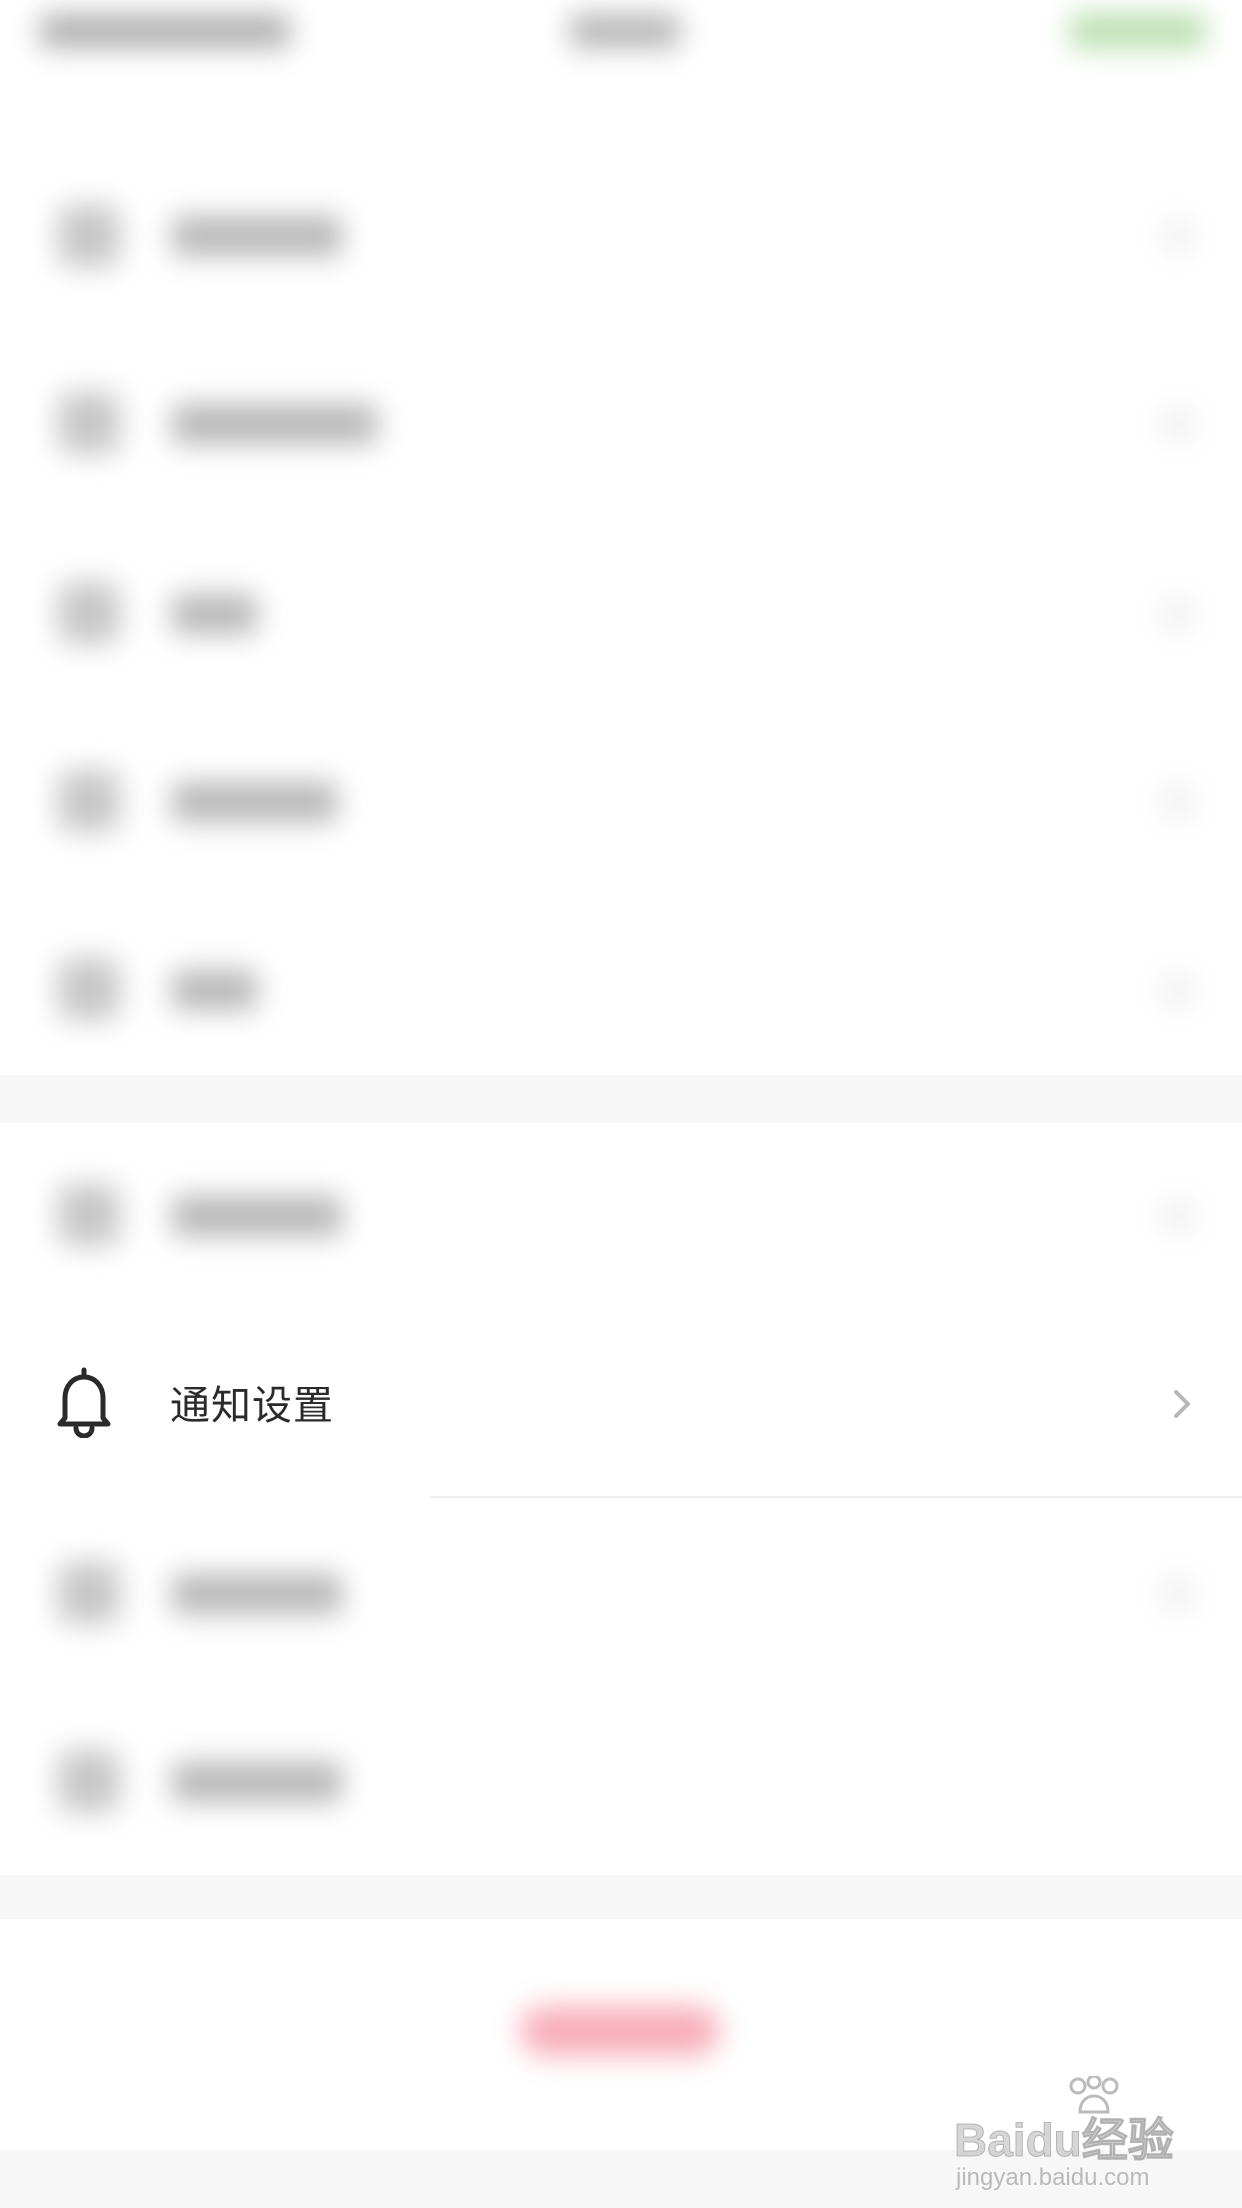  I want to click on blurred-header-action, so click(1137, 31).